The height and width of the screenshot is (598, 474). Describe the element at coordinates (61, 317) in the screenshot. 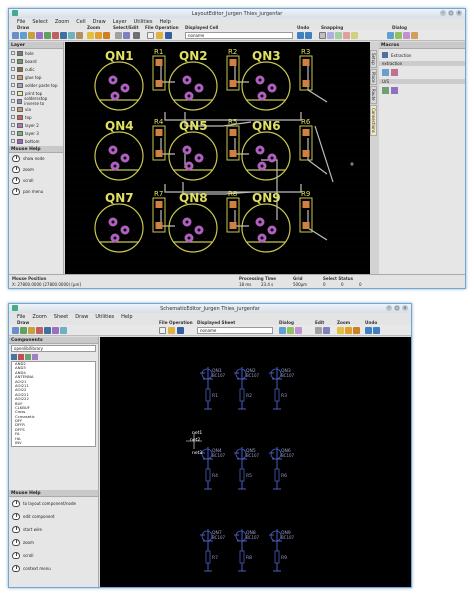

I see `menu-sheet: Sheet` at that location.